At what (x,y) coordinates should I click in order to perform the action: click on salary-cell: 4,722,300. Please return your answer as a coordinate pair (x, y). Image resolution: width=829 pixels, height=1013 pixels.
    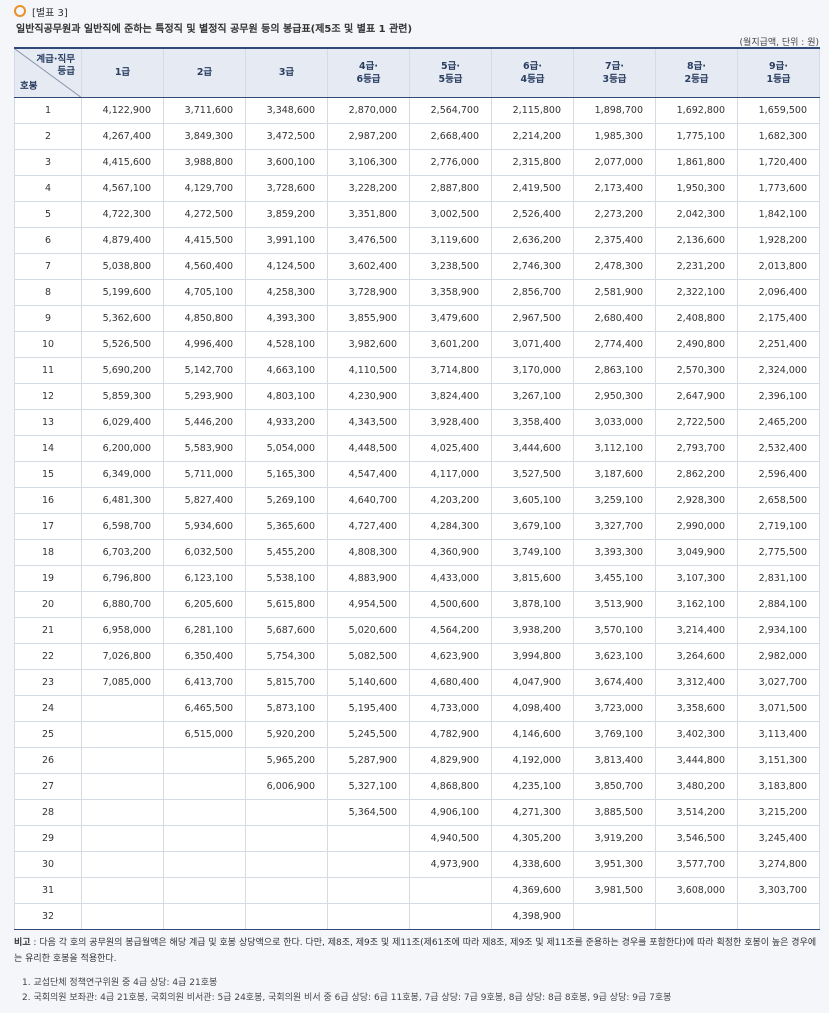
    Looking at the image, I should click on (122, 214).